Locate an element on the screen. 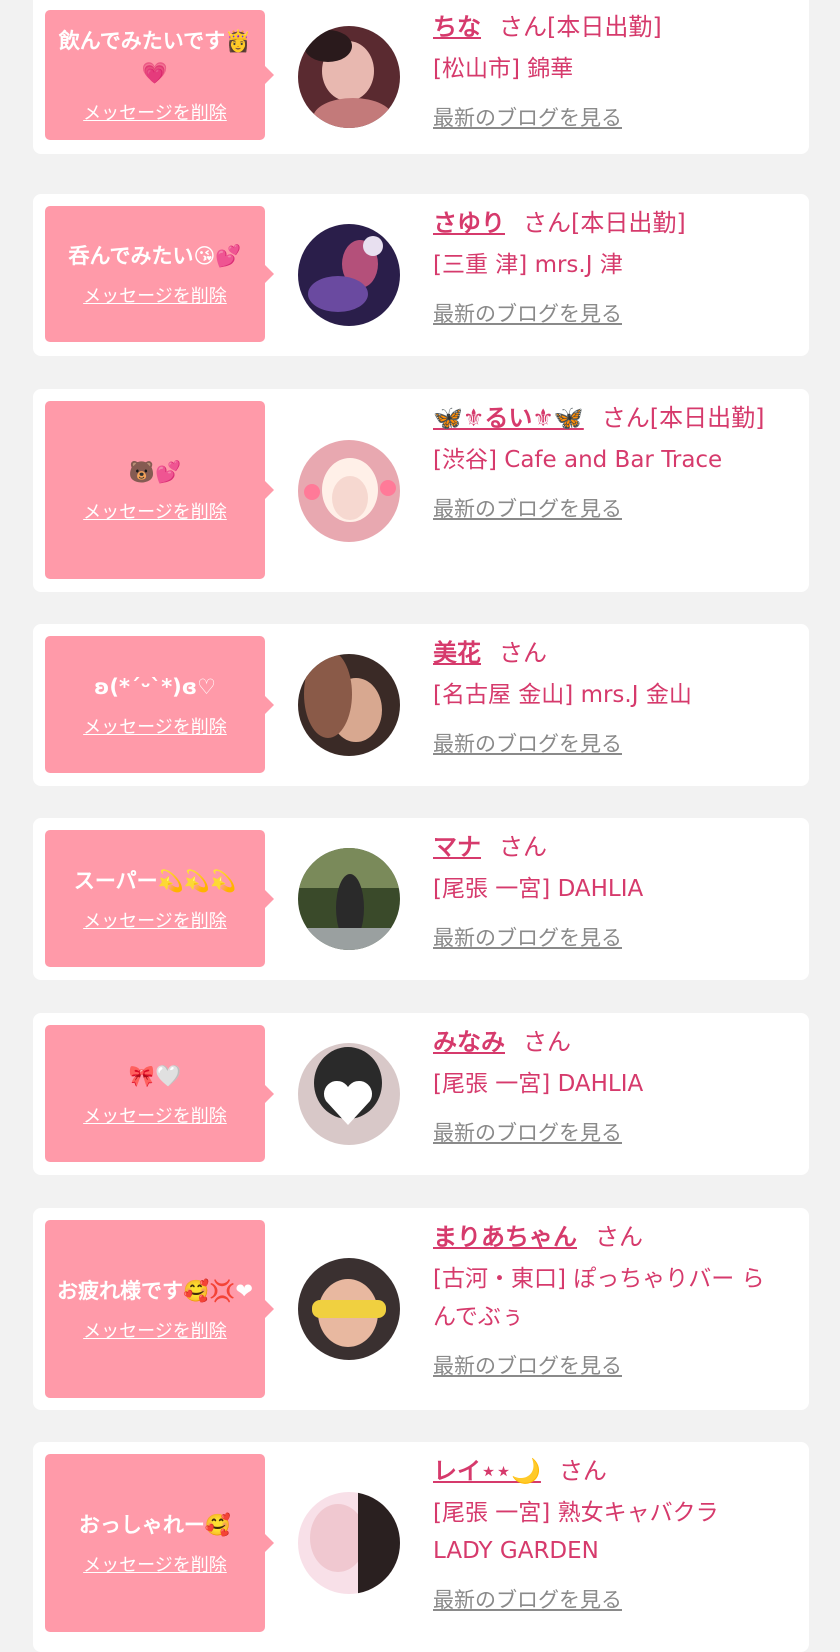 Image resolution: width=840 pixels, height=1652 pixels. message-text: 🎀🤍 is located at coordinates (155, 1075).